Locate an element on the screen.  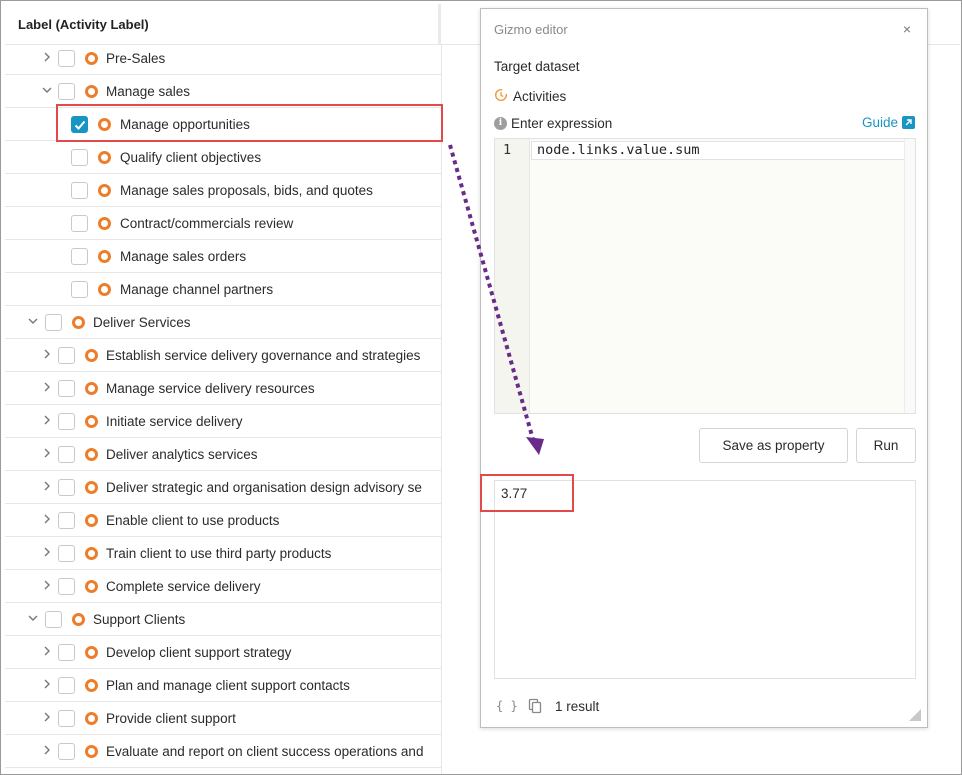
row-label: Manage sales proposals, bids, and quotes is located at coordinates (246, 190).